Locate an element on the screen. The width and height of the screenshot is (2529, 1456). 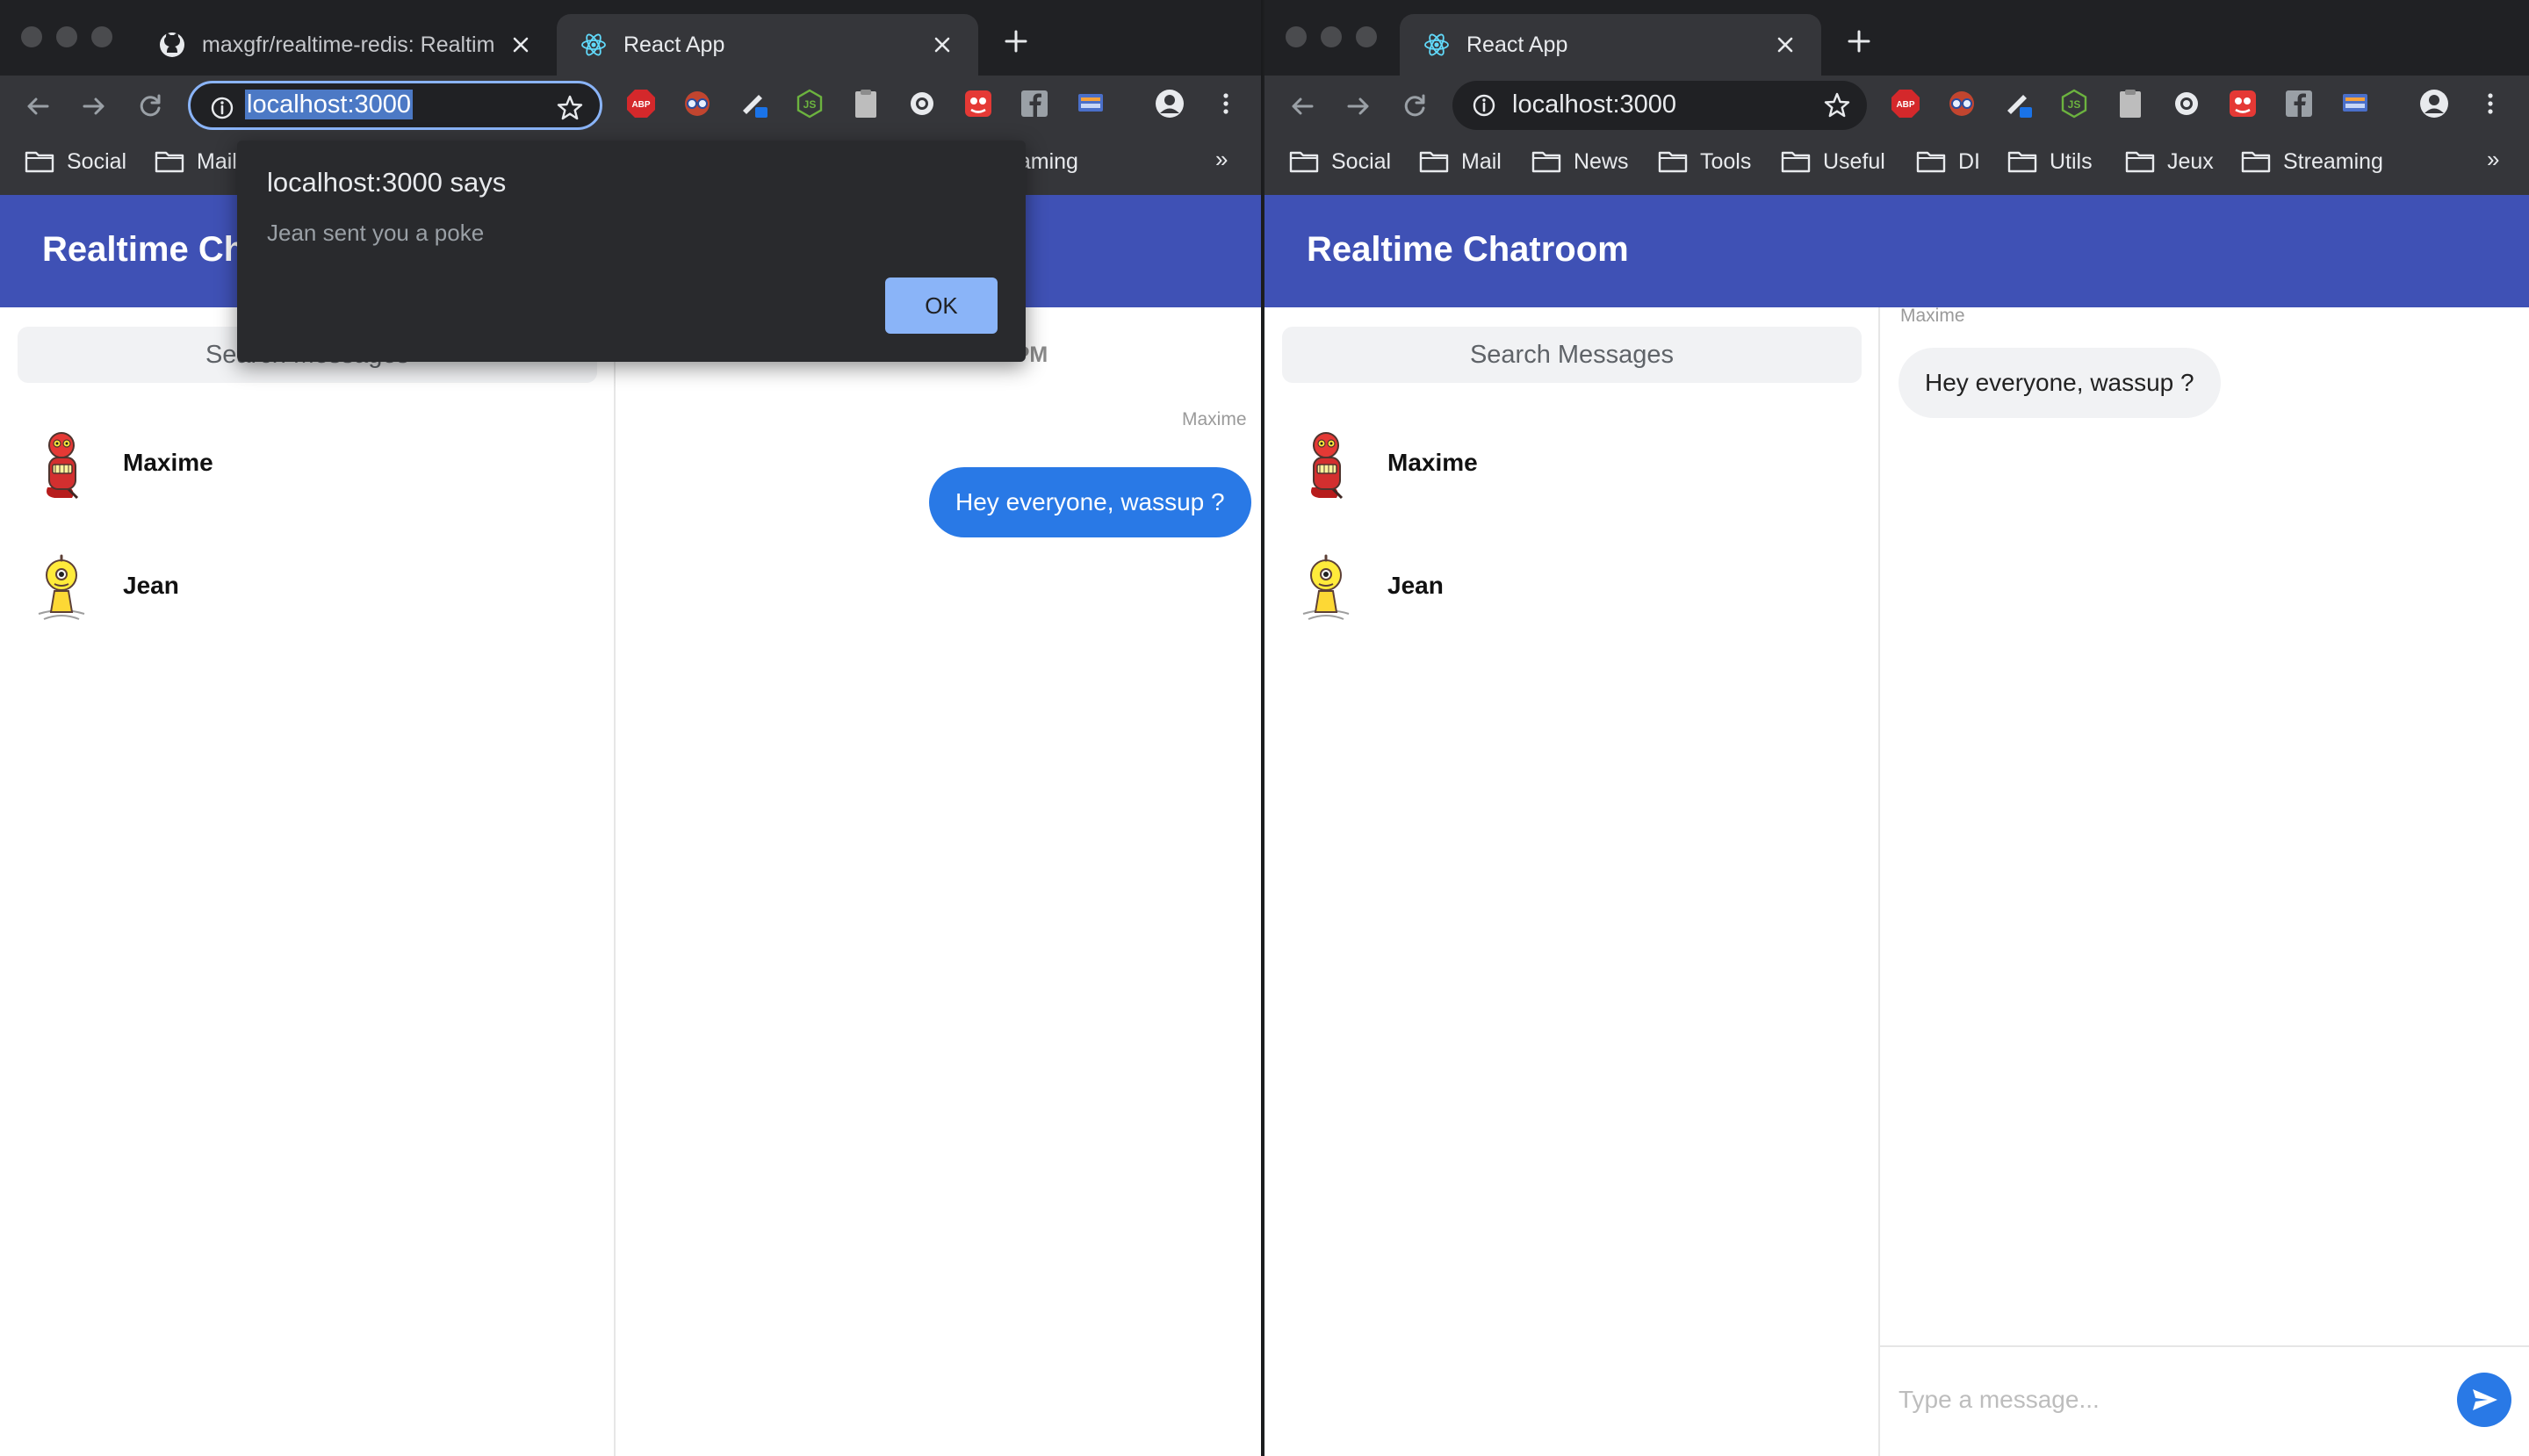
dialog-message: Jean sent you a poke is located at coordinates (376, 233).